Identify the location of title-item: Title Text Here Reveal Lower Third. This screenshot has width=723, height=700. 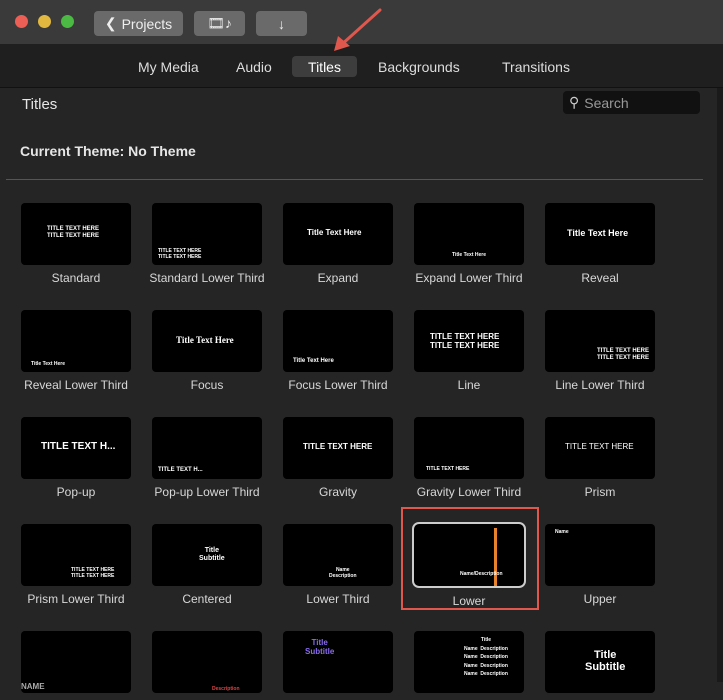
(76, 351).